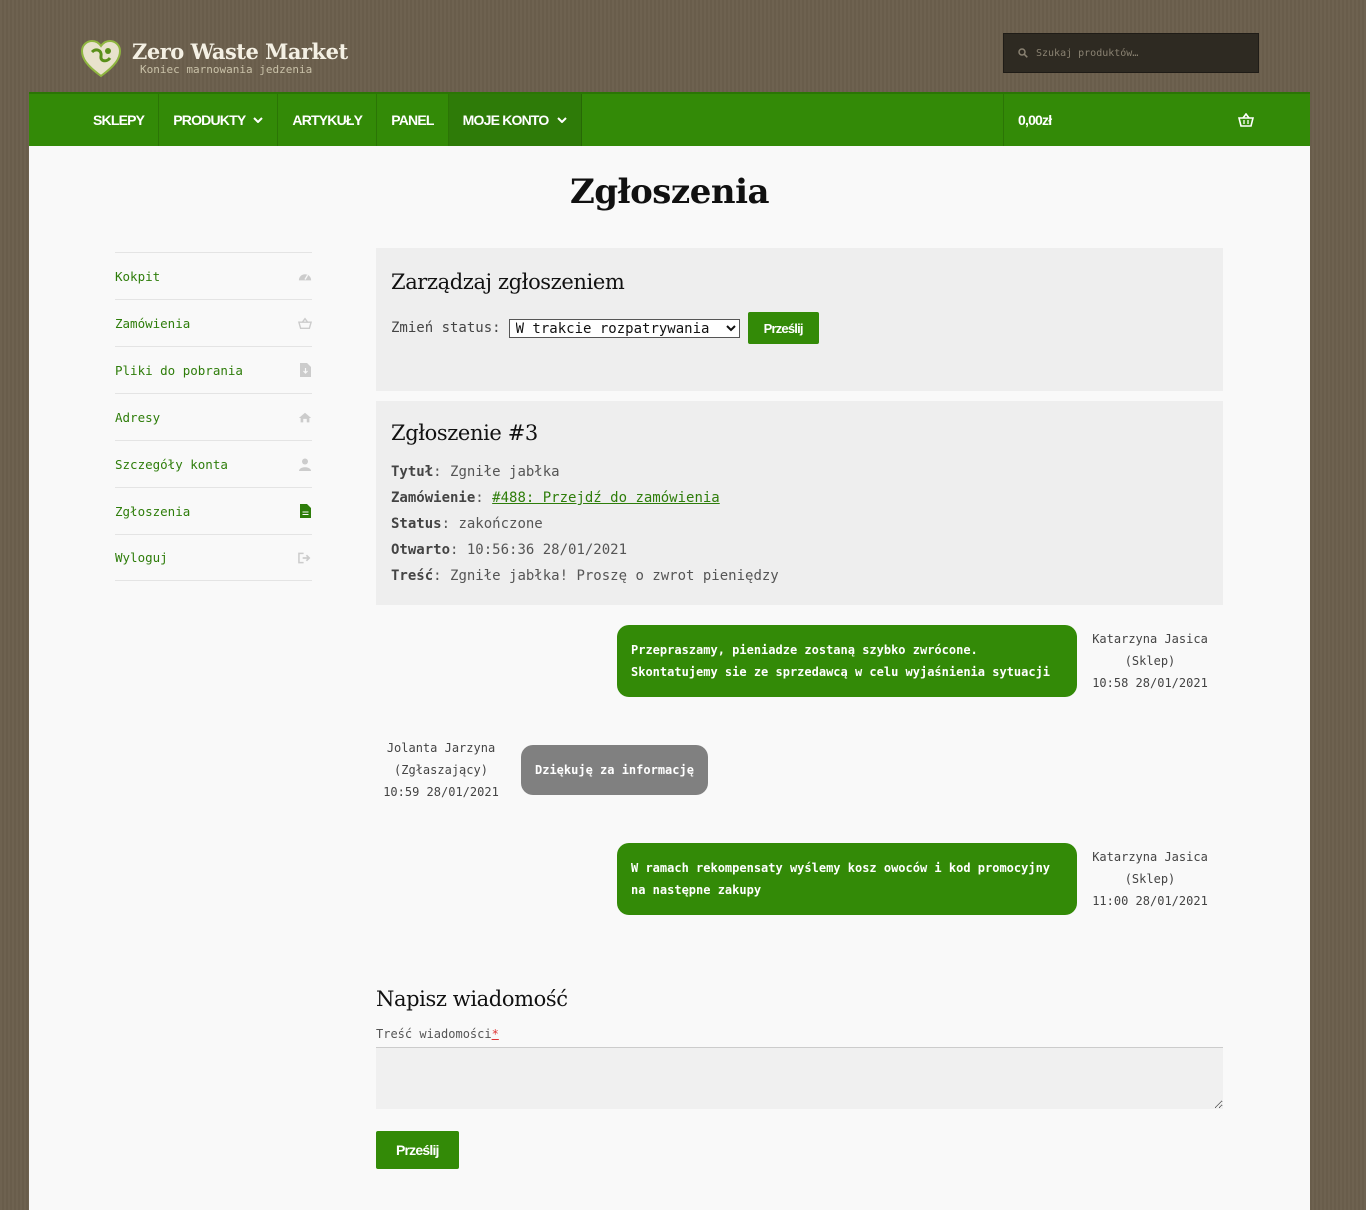  Describe the element at coordinates (1156, 120) in the screenshot. I see `cart-link: 0,00zł` at that location.